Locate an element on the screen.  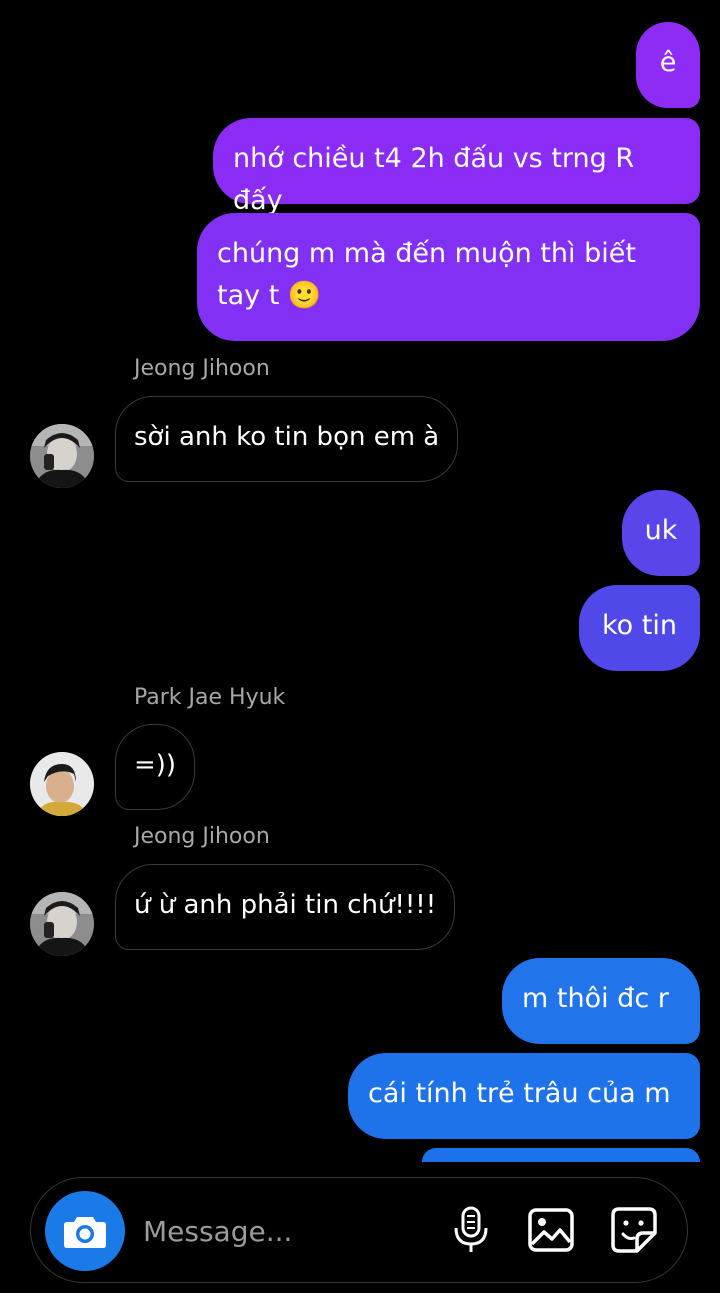
message-text: uk is located at coordinates (661, 530).